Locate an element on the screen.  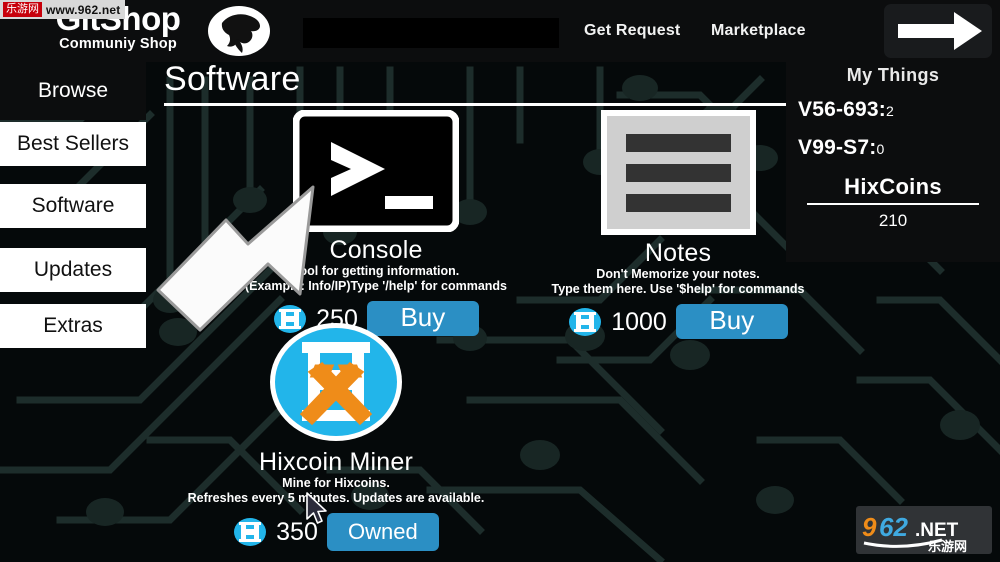
hixcoin-miner-icon is located at coordinates (336, 382).